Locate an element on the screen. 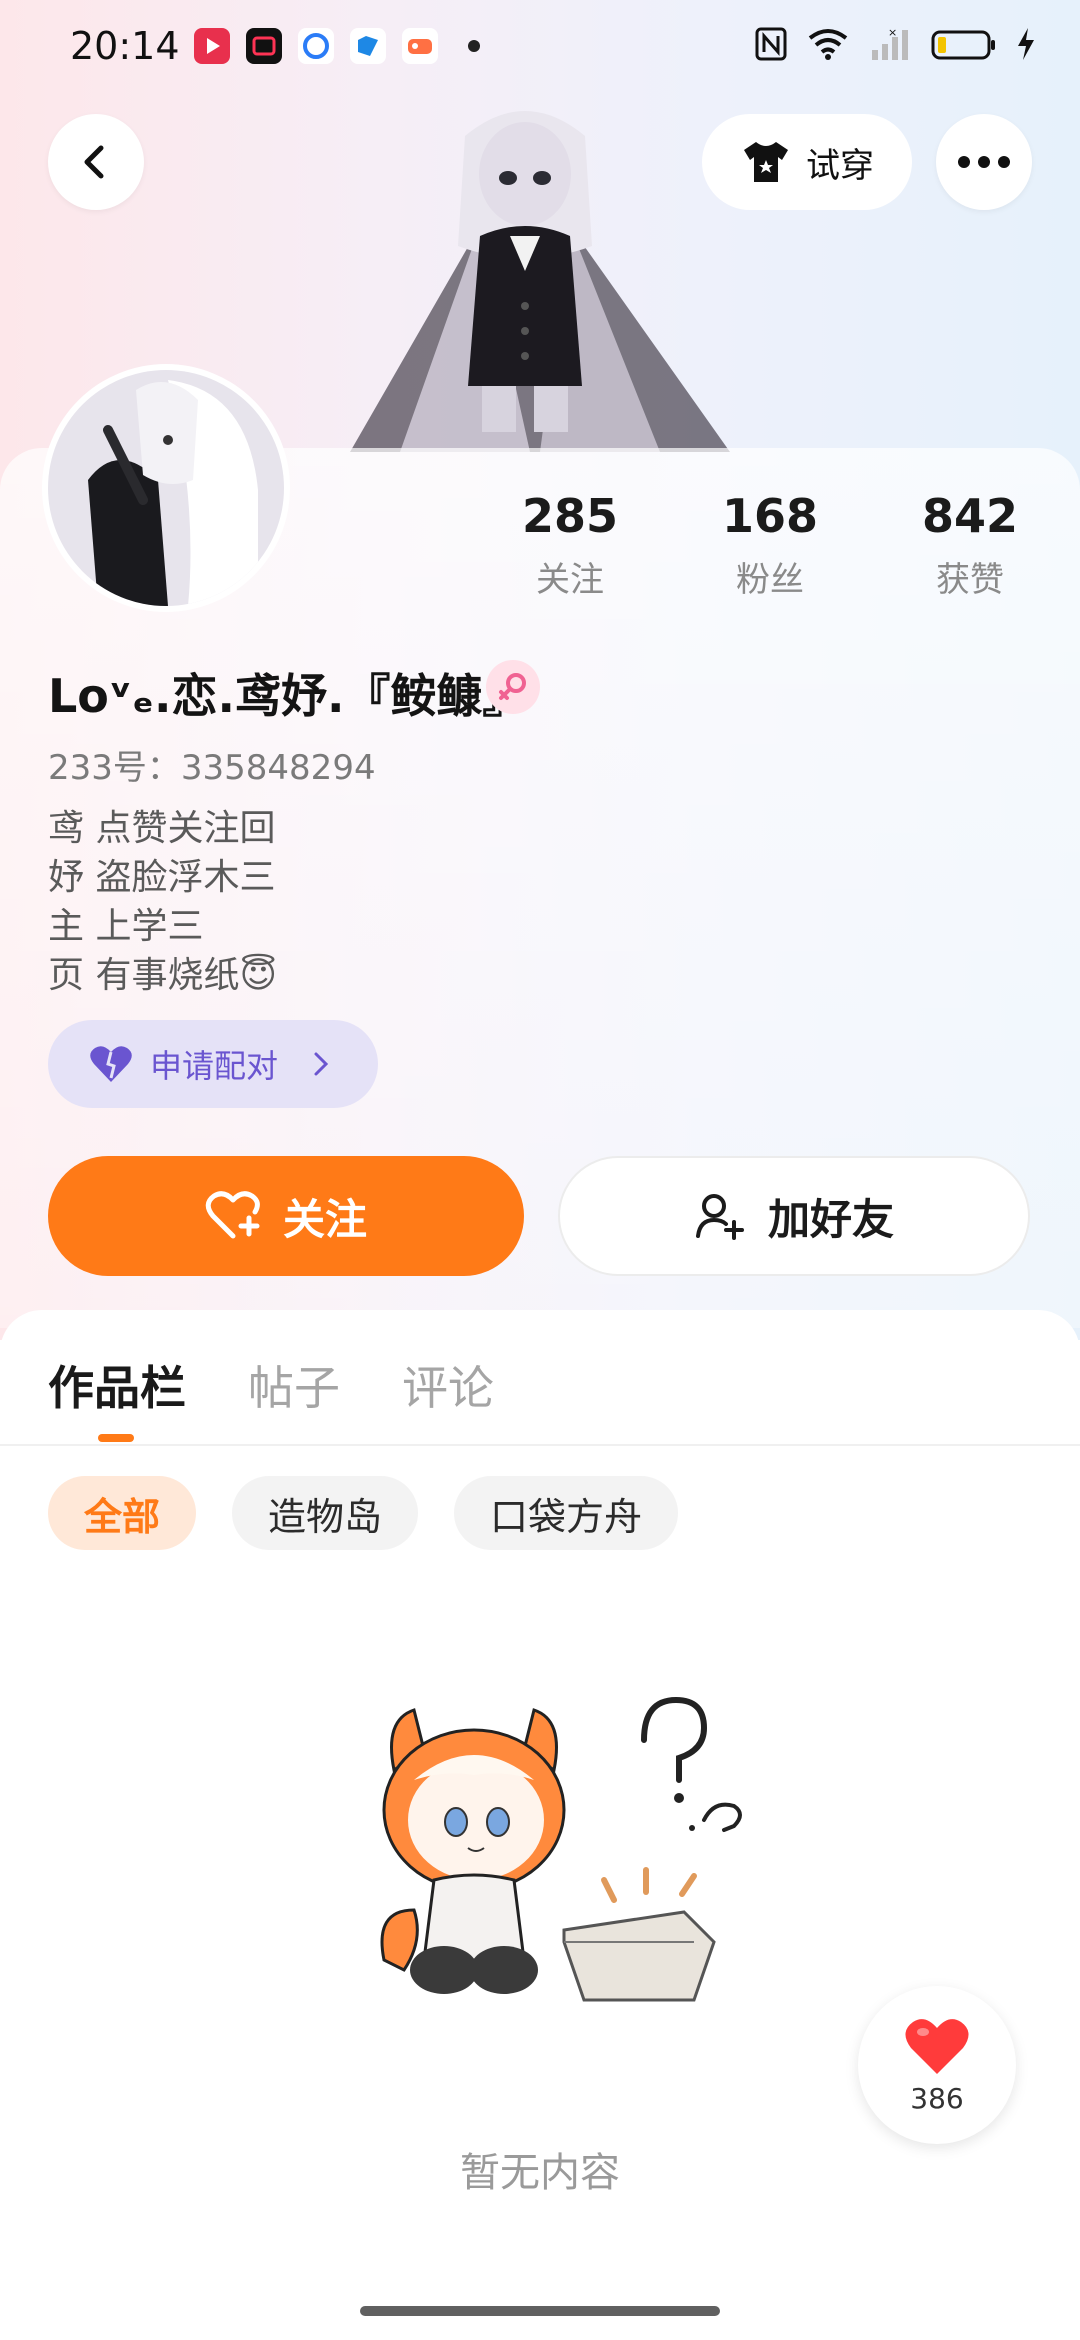  signal-icon: × is located at coordinates (890, 43).